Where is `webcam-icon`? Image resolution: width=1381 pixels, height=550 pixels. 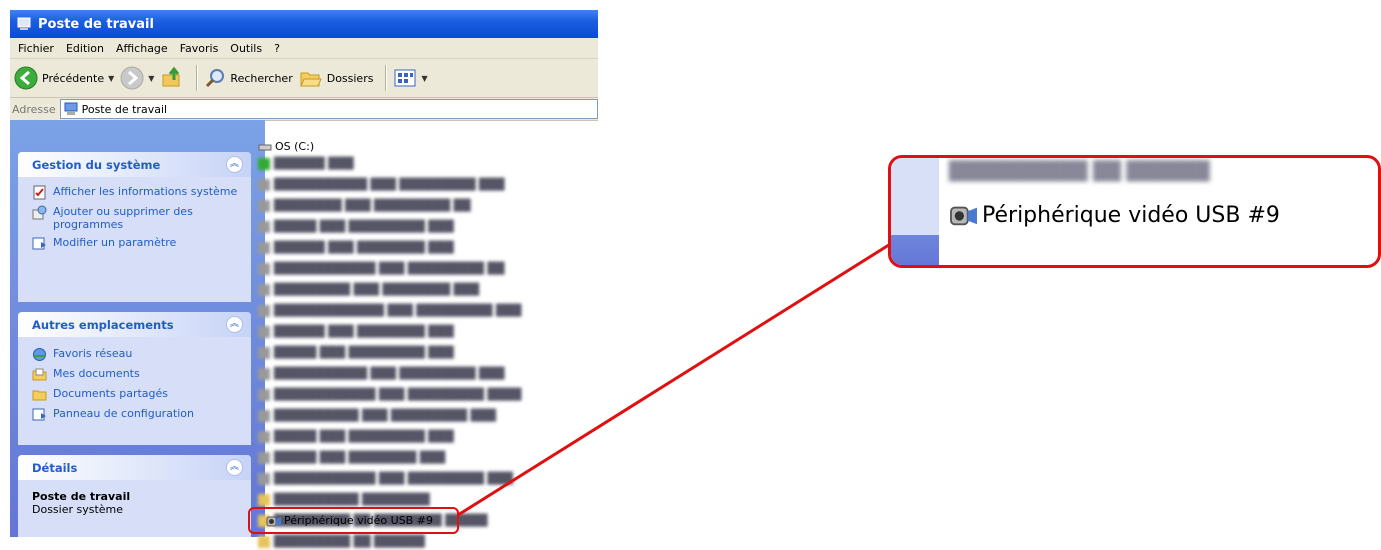 webcam-icon is located at coordinates (963, 216).